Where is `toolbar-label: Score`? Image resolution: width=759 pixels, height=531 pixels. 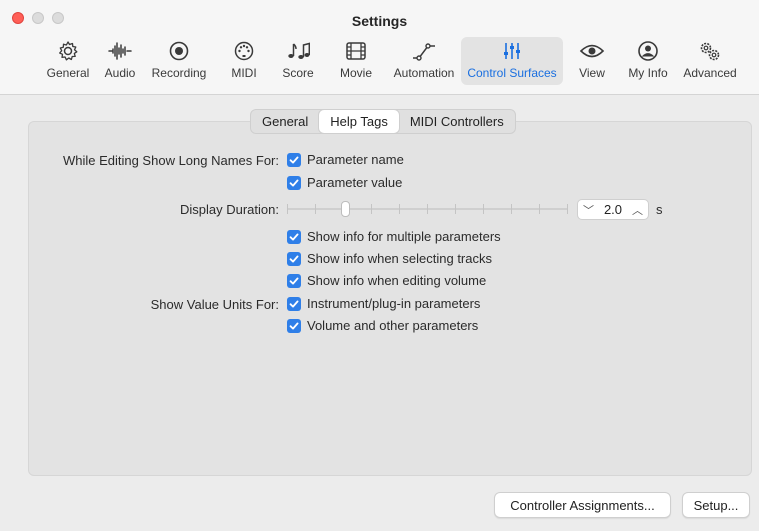 toolbar-label: Score is located at coordinates (298, 73).